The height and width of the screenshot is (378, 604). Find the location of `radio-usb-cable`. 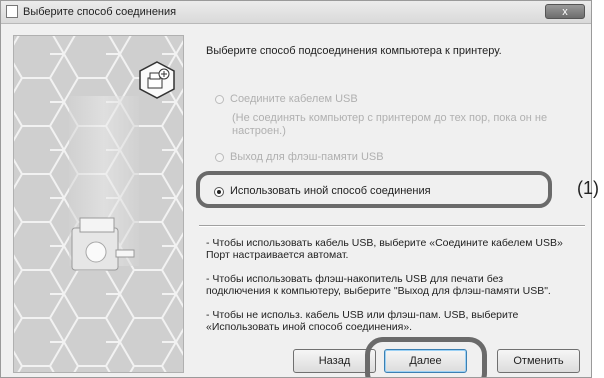

radio-usb-cable is located at coordinates (219, 99).